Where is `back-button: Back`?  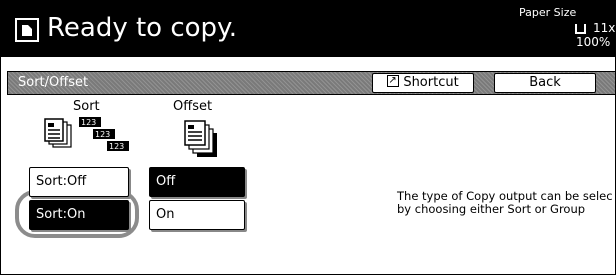 back-button: Back is located at coordinates (545, 83).